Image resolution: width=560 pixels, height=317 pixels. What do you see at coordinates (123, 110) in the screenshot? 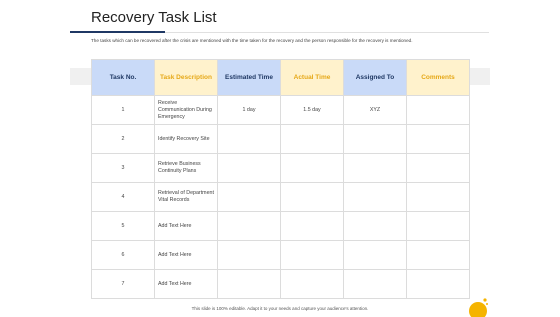
I see `cell-task-no: 1` at bounding box center [123, 110].